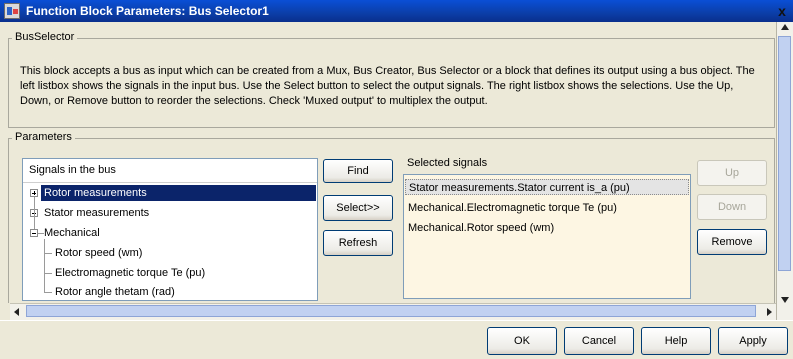  I want to click on scroll-right-arrow-icon, so click(769, 312).